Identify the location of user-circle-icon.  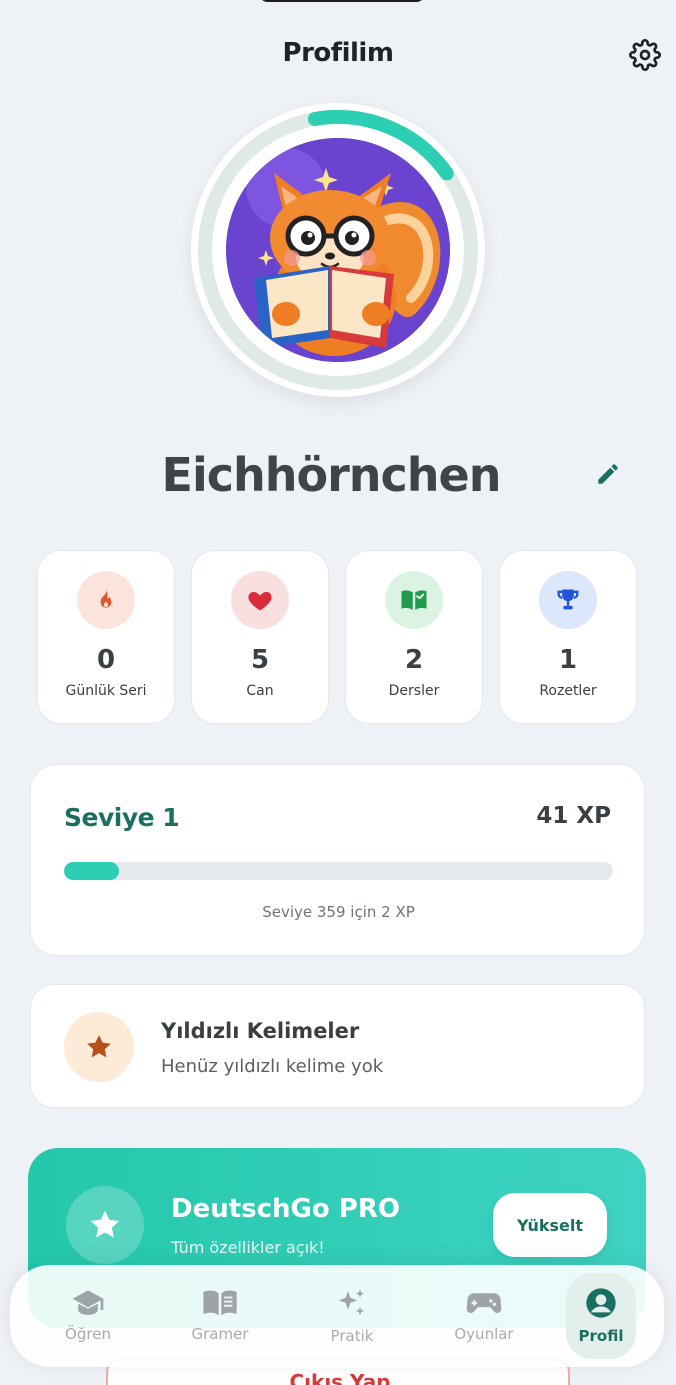
(601, 1303).